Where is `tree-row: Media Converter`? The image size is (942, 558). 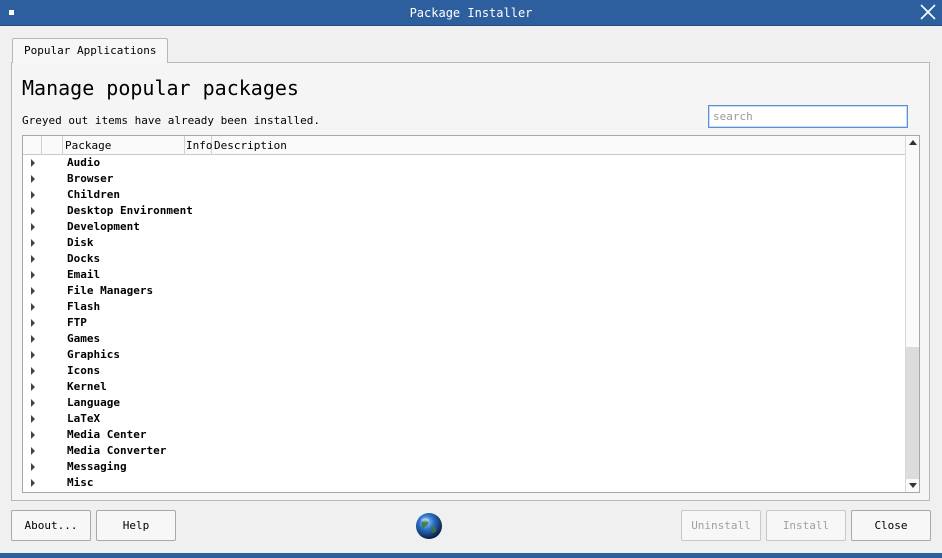
tree-row: Media Converter is located at coordinates (464, 451).